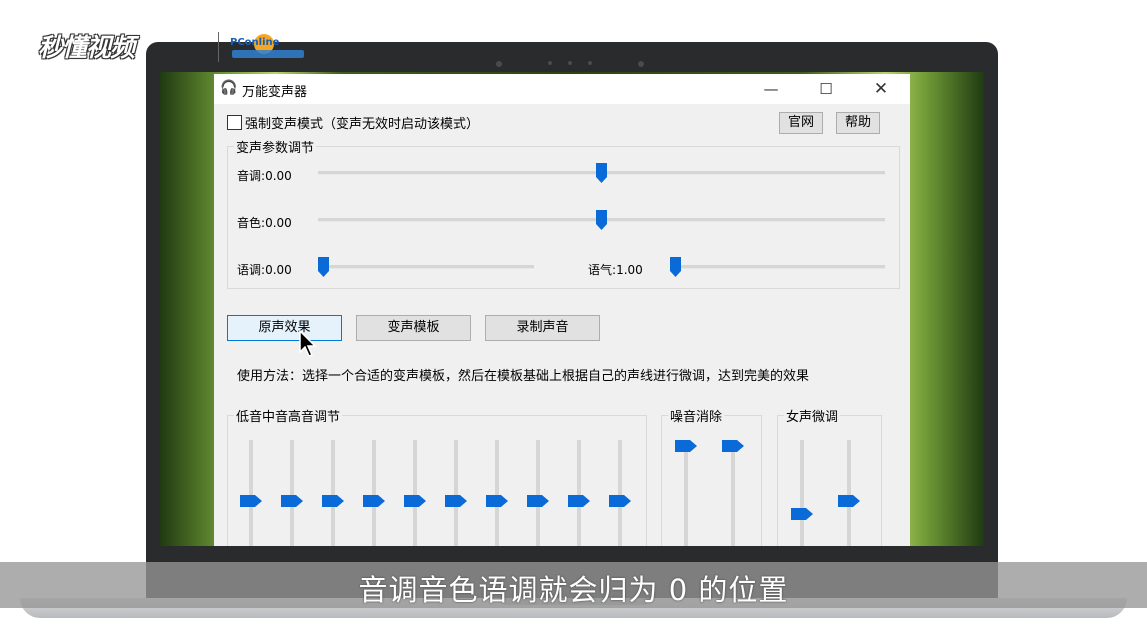 The height and width of the screenshot is (634, 1147). Describe the element at coordinates (362, 122) in the screenshot. I see `force-mode-label: 强制变声模式（变声无效时启动该模式）` at that location.